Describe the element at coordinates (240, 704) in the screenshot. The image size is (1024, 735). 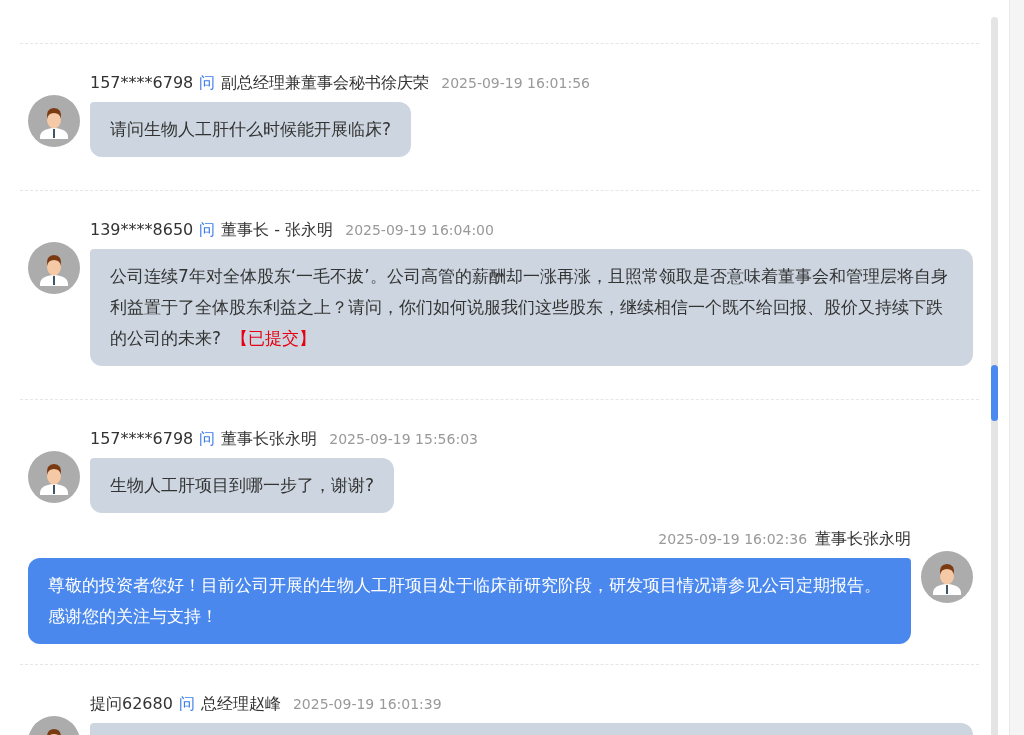
I see `recipient-name: 总经理赵峰` at that location.